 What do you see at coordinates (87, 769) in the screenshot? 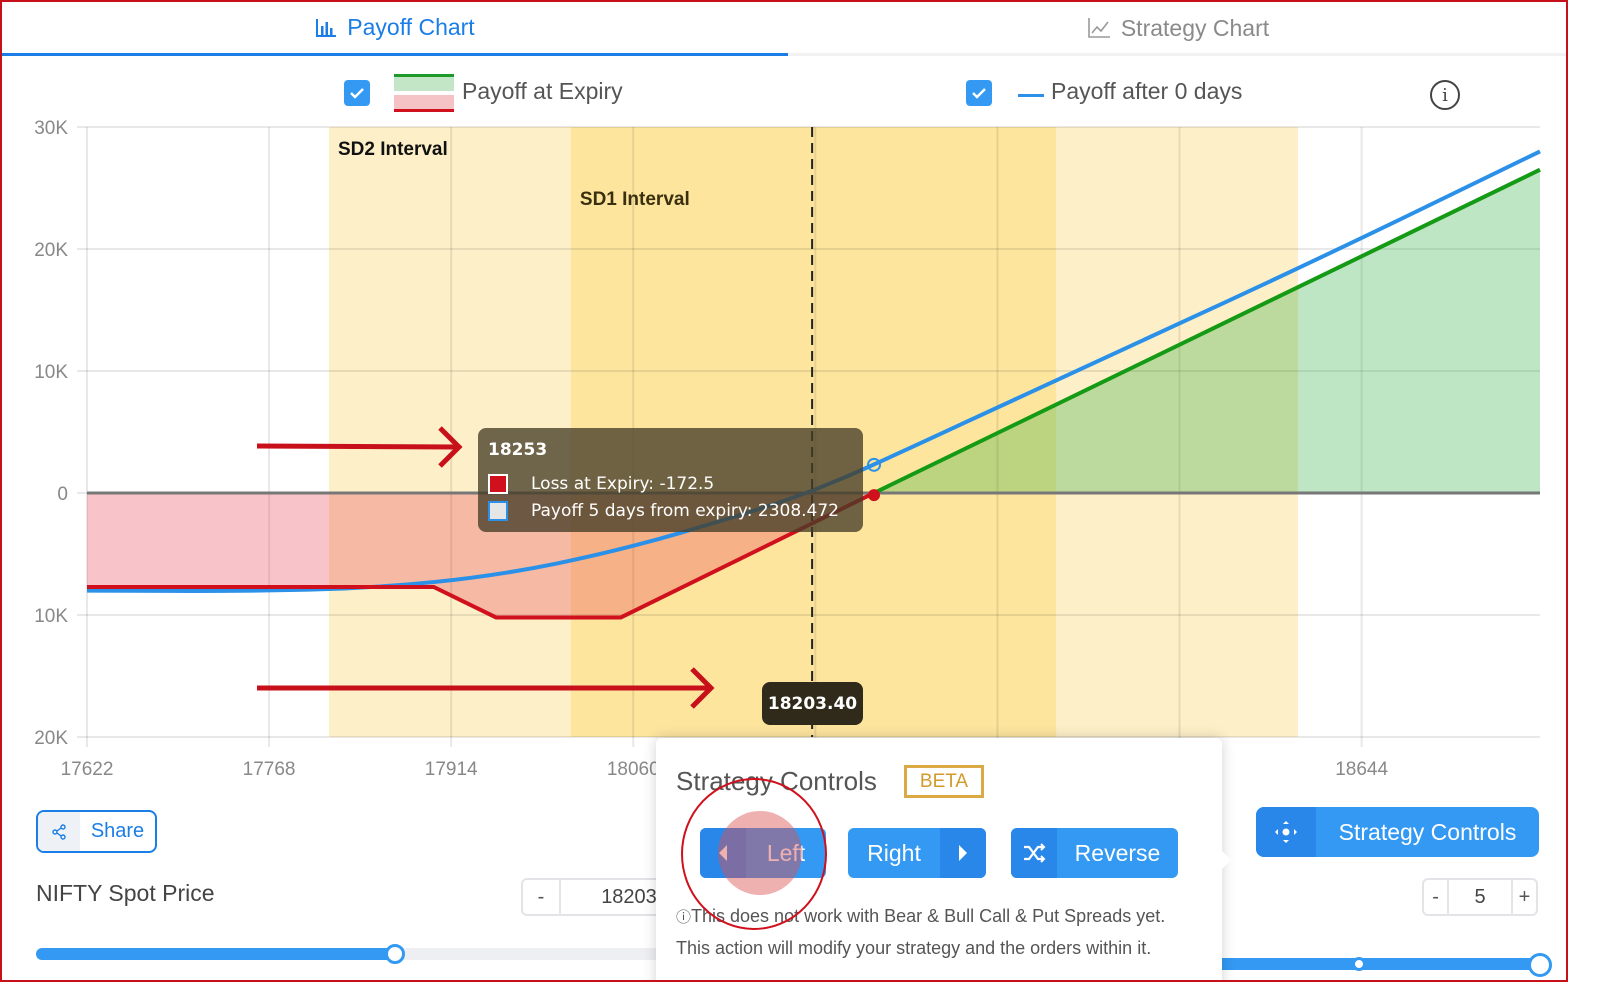
I see `x-tick-label: 17622` at bounding box center [87, 769].